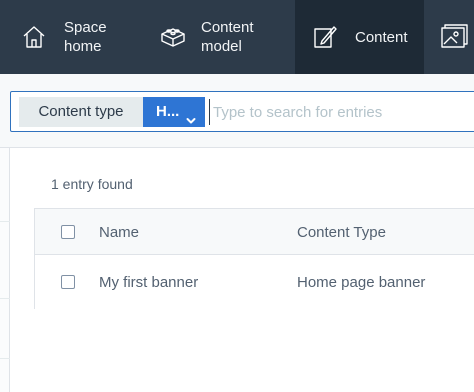 The height and width of the screenshot is (392, 474). What do you see at coordinates (34, 37) in the screenshot?
I see `home-icon` at bounding box center [34, 37].